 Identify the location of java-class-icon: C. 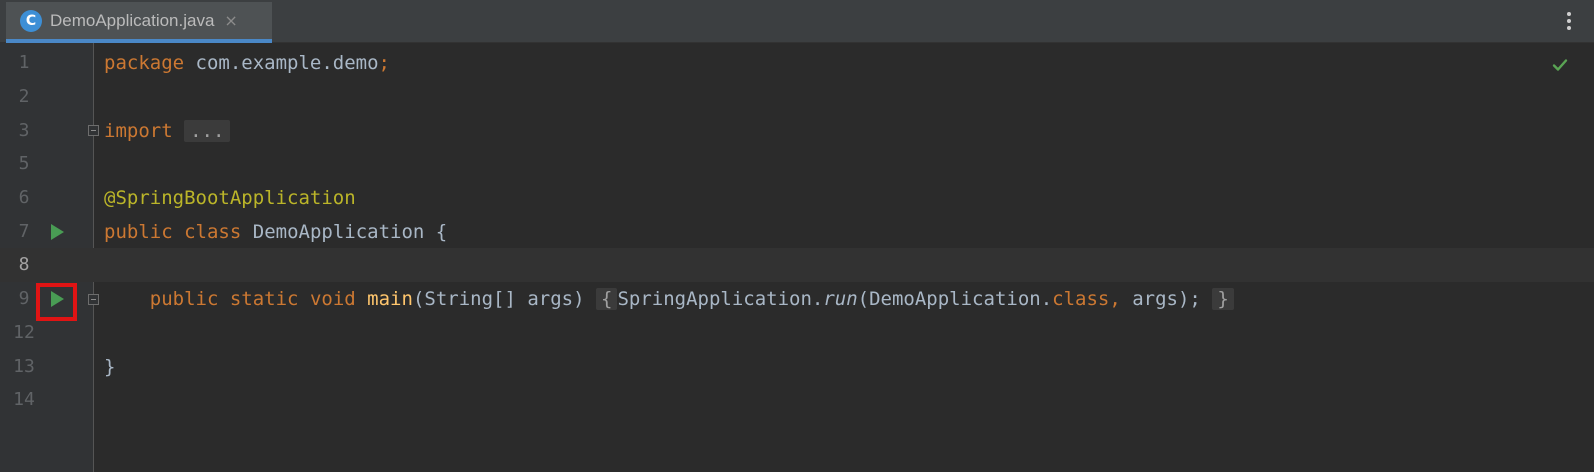
(31, 20).